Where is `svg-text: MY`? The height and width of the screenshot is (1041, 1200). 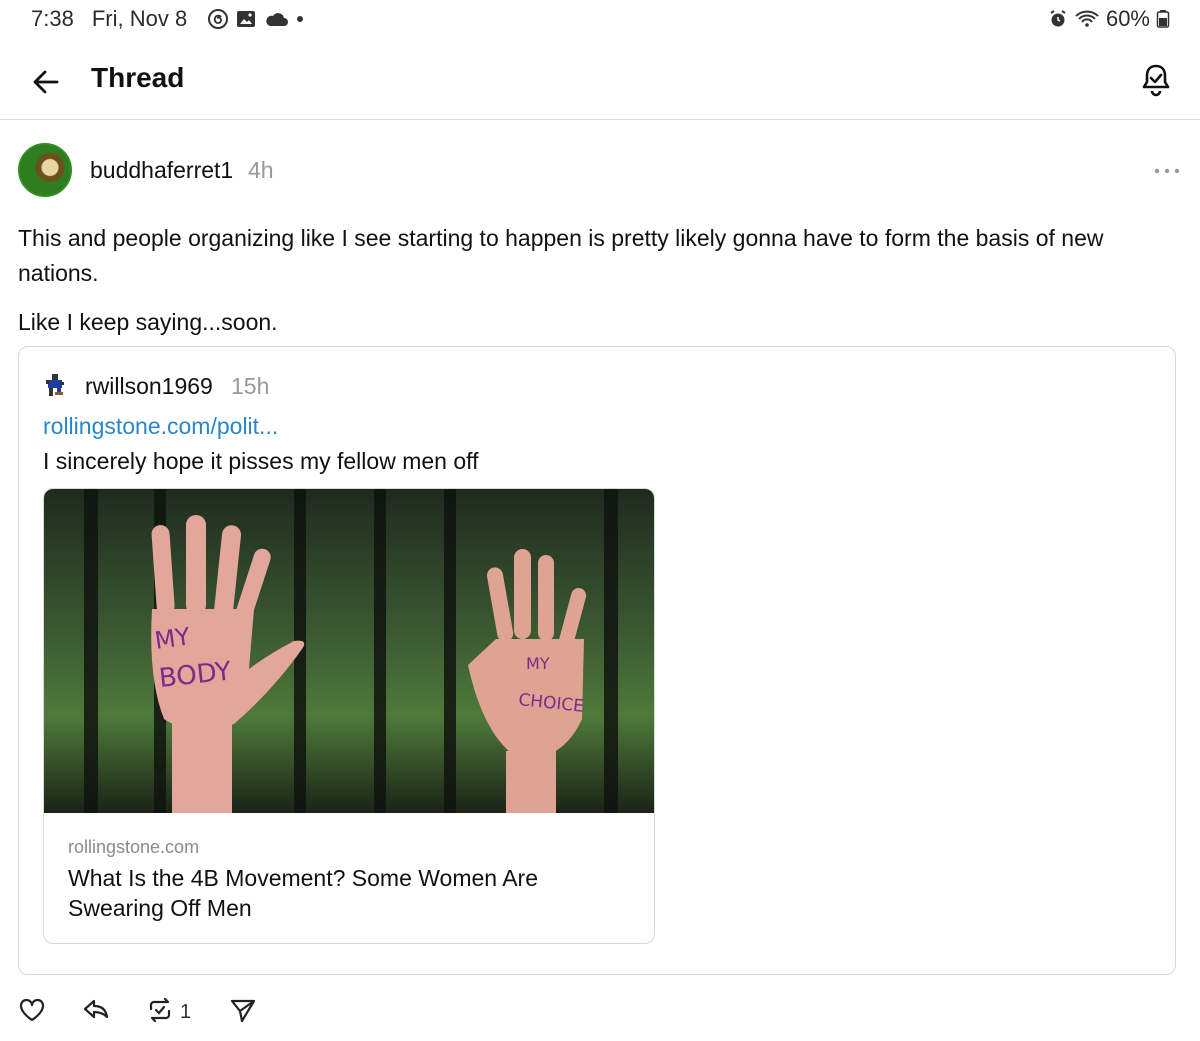 svg-text: MY is located at coordinates (538, 663).